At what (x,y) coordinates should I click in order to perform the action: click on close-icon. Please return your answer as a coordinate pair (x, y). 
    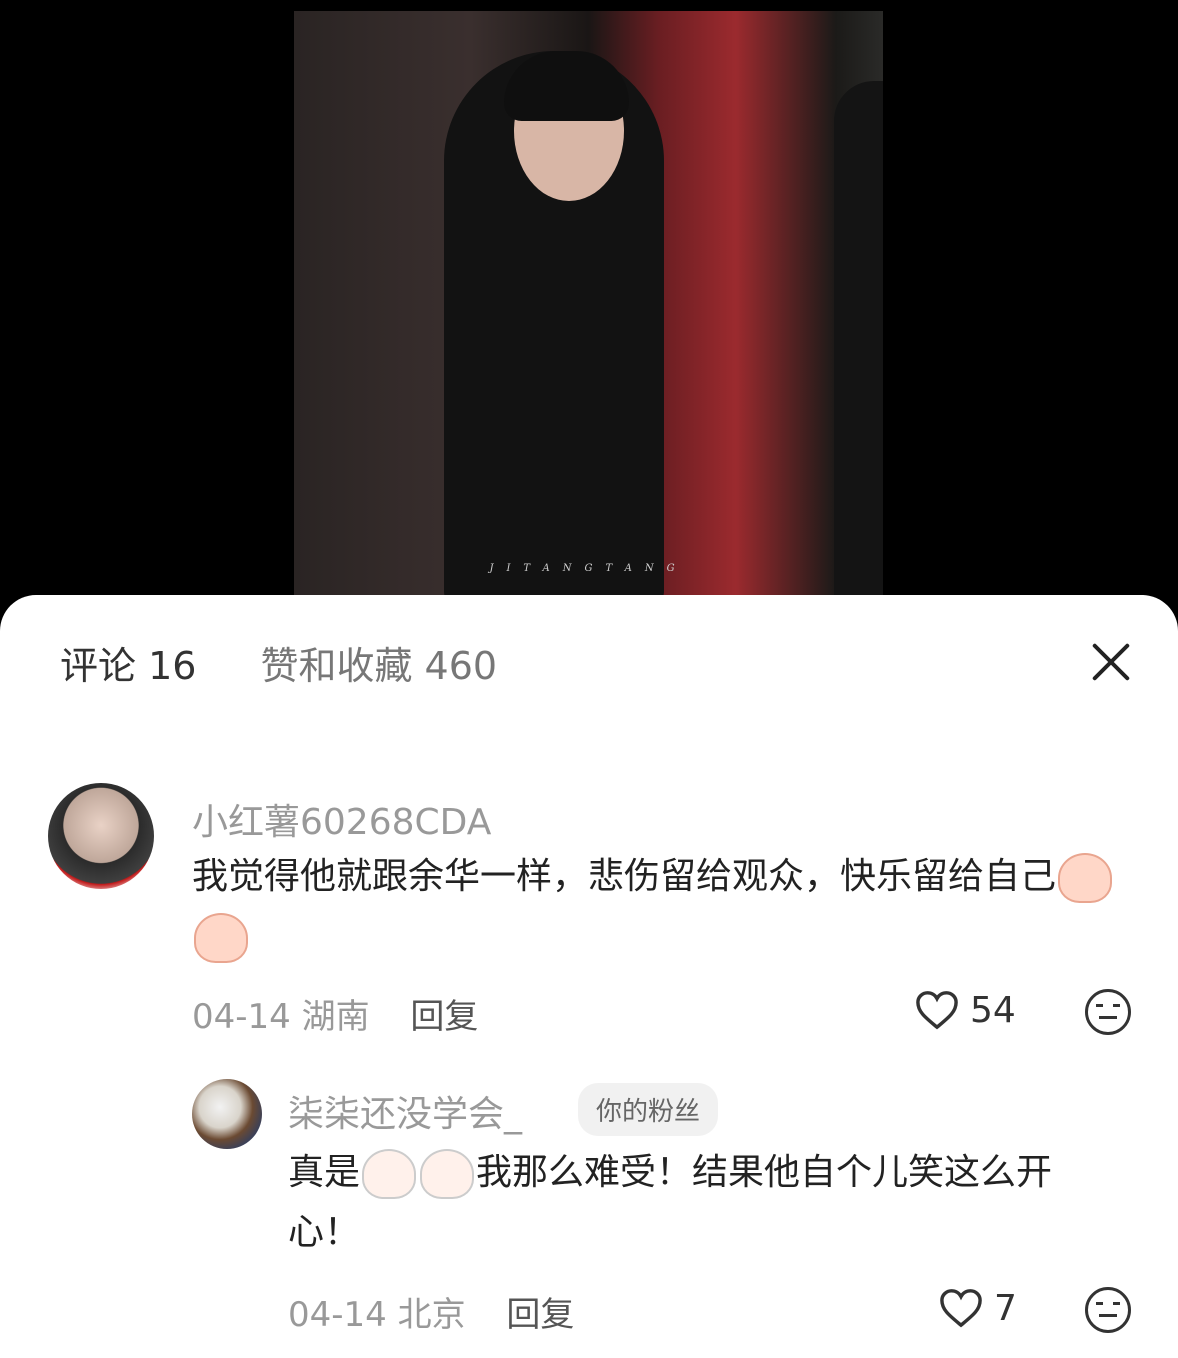
    Looking at the image, I should click on (1111, 662).